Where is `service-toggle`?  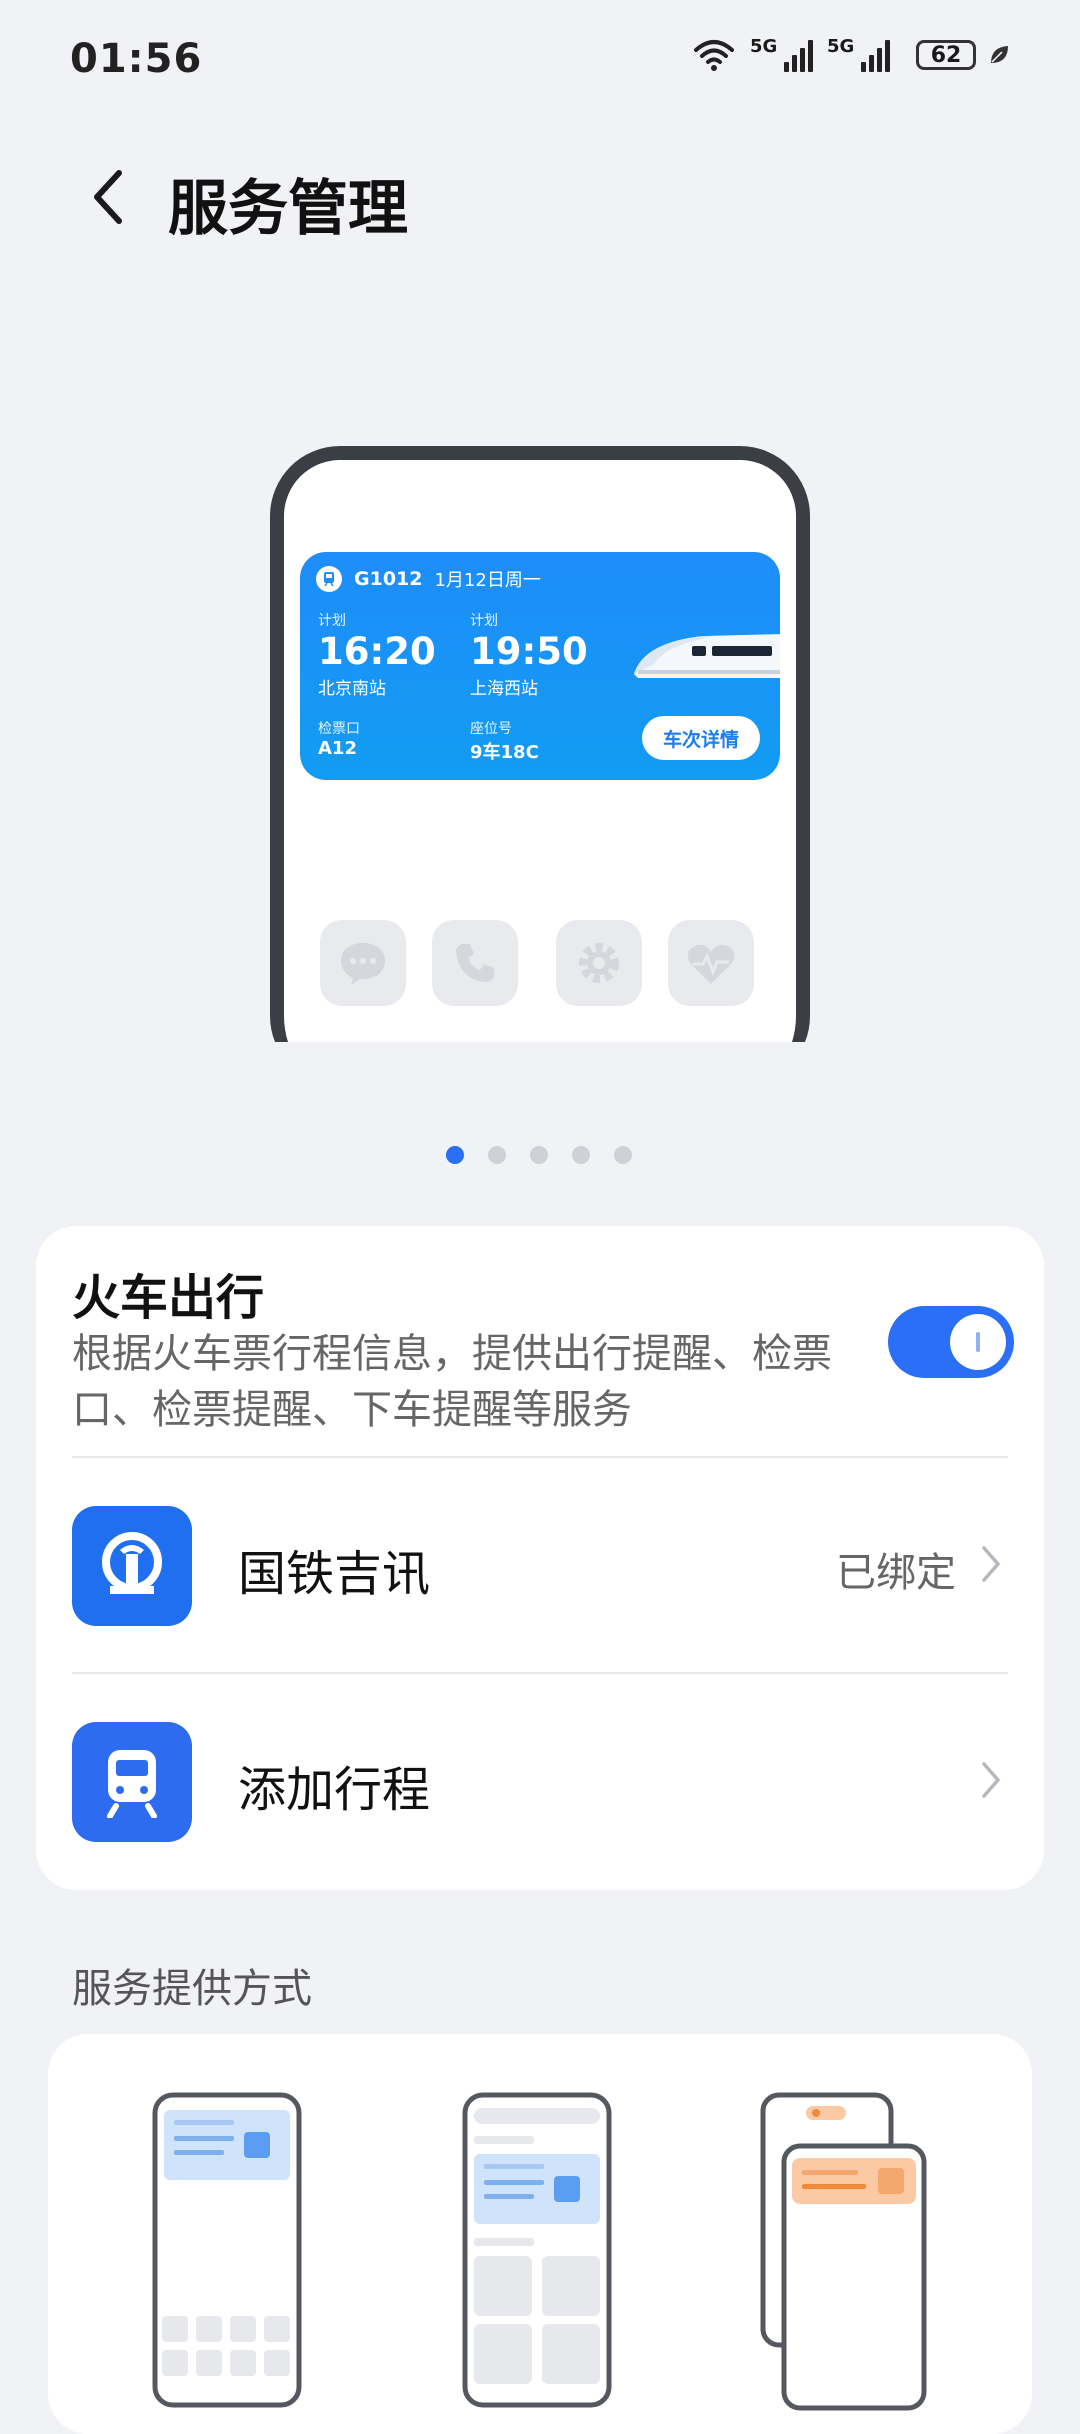
service-toggle is located at coordinates (951, 1342).